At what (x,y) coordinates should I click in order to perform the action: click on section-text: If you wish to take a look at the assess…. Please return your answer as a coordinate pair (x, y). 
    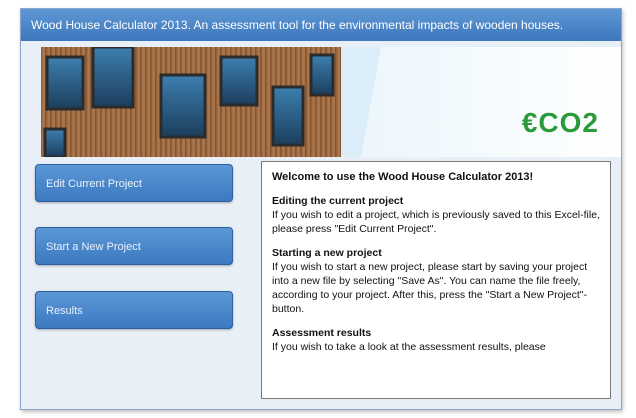
    Looking at the image, I should click on (409, 347).